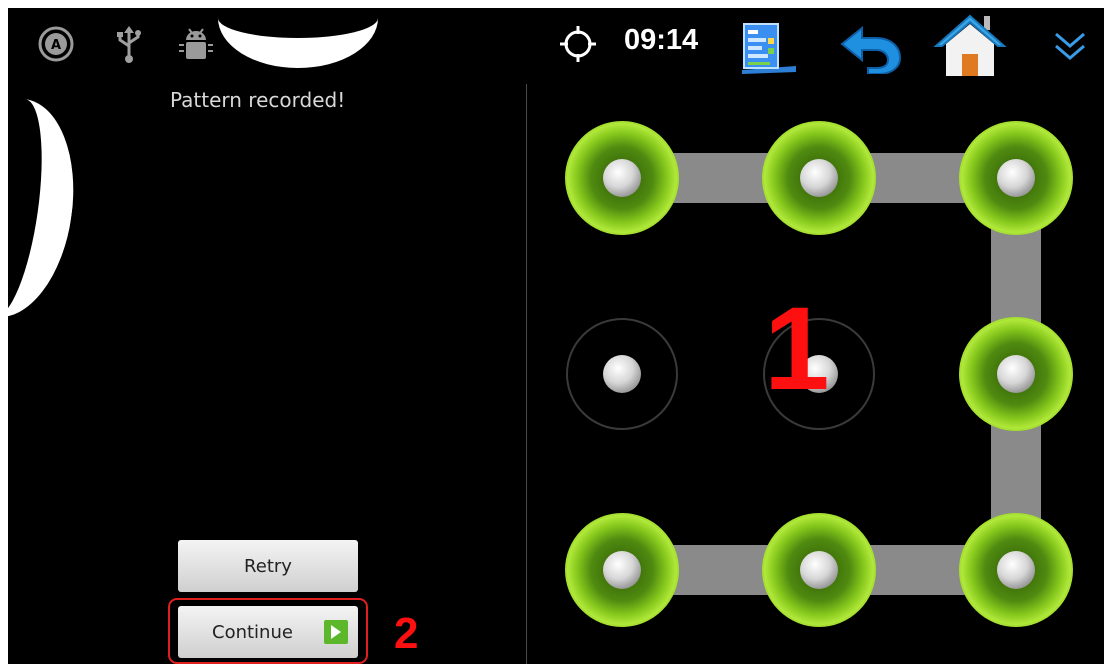 The image size is (1104, 664). Describe the element at coordinates (797, 349) in the screenshot. I see `step-1-annotation: 1` at that location.